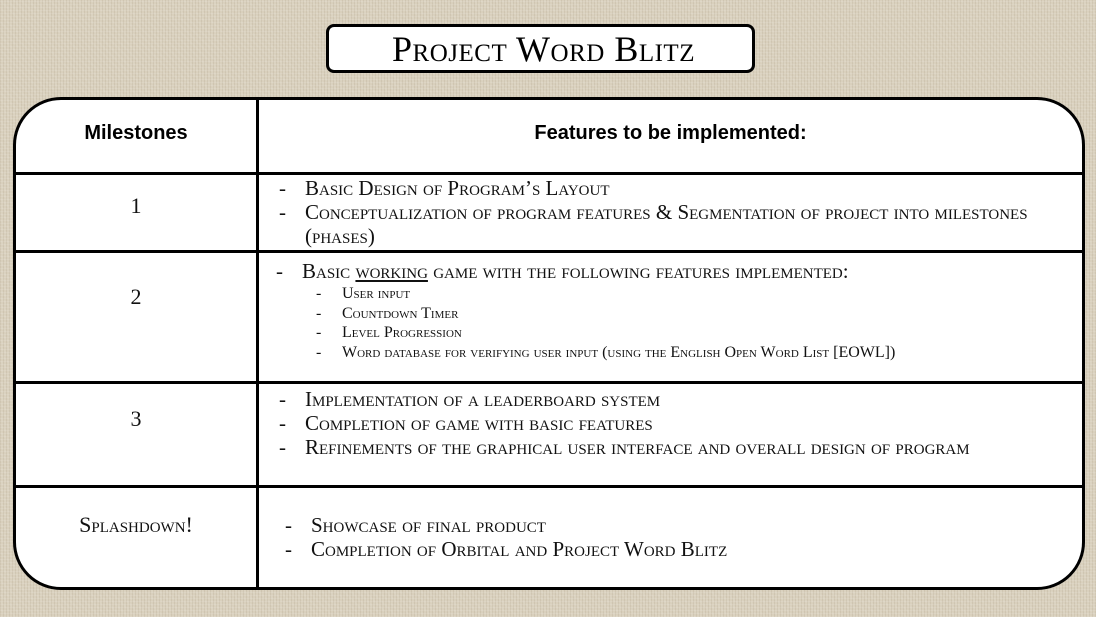 The width and height of the screenshot is (1096, 617). I want to click on slide-title: Project Word Blitz, so click(543, 48).